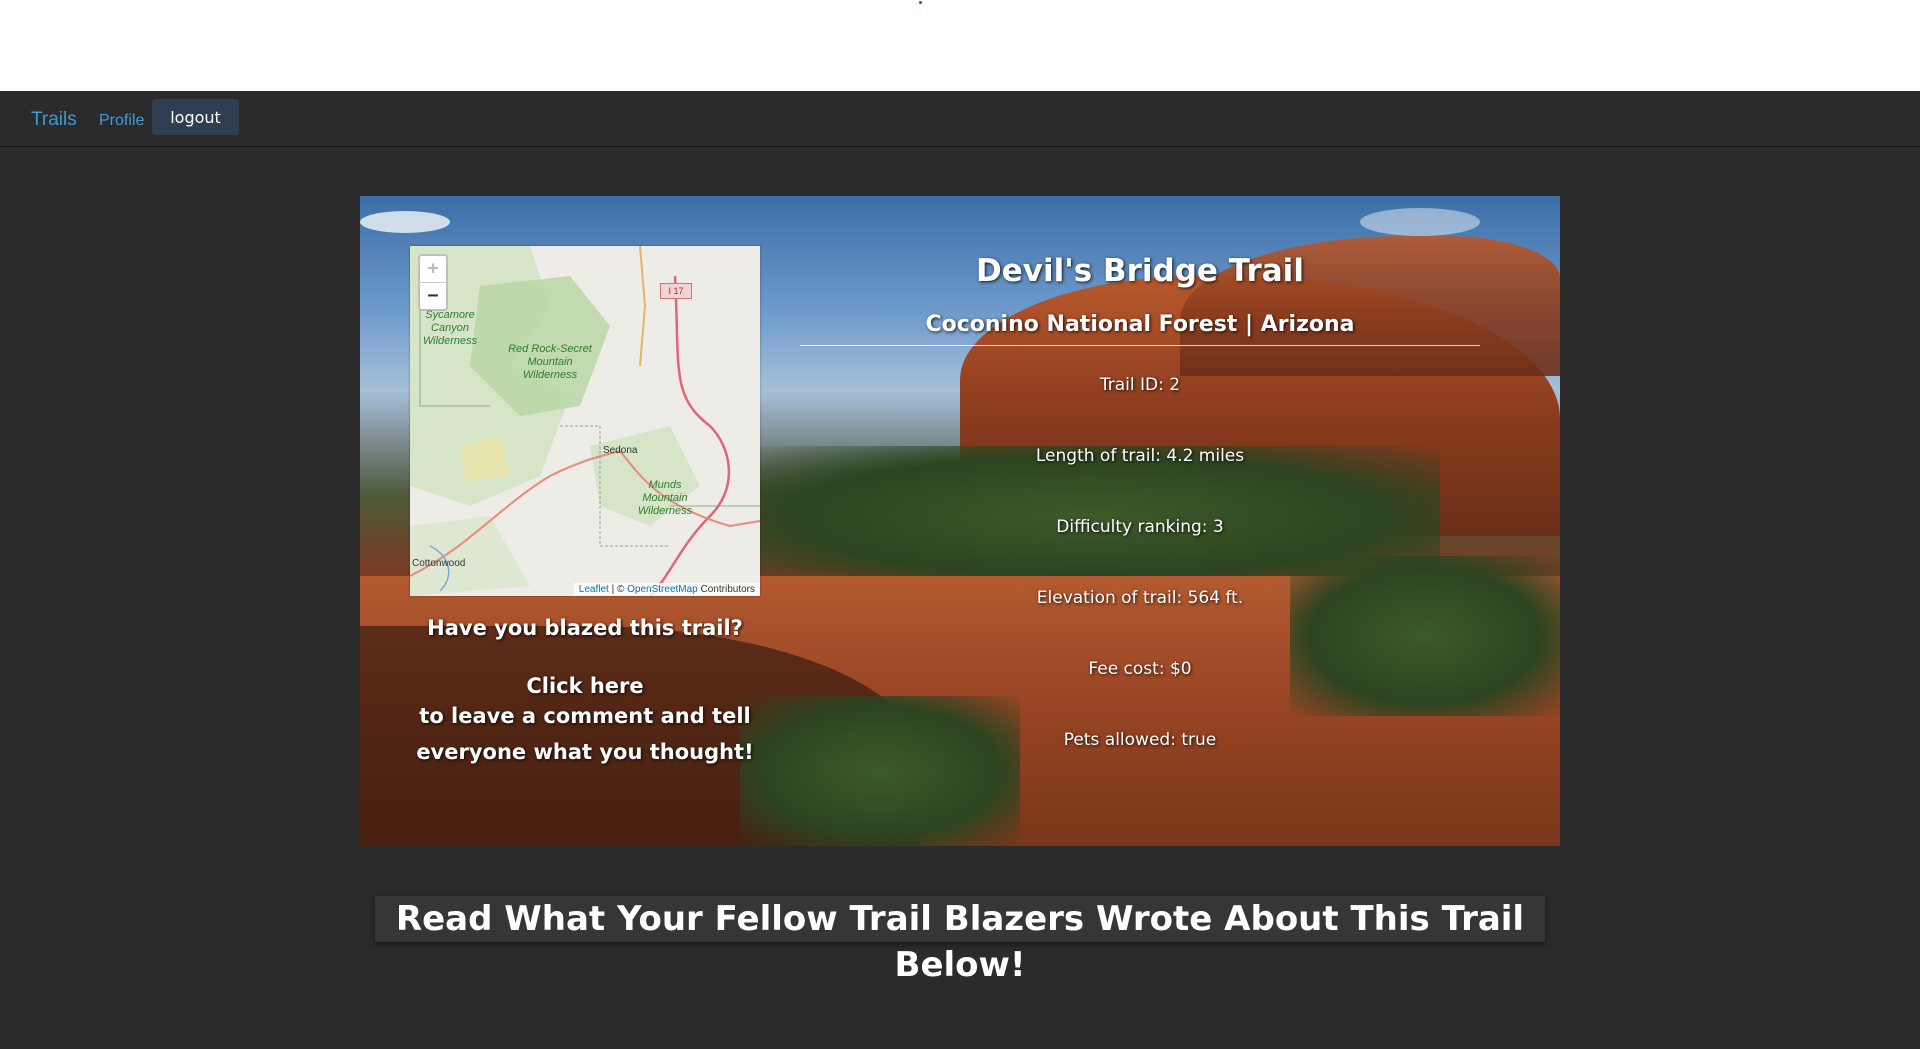 This screenshot has height=1049, width=1920. I want to click on comment-prompt-line-1: to leave a comment and tell, so click(585, 716).